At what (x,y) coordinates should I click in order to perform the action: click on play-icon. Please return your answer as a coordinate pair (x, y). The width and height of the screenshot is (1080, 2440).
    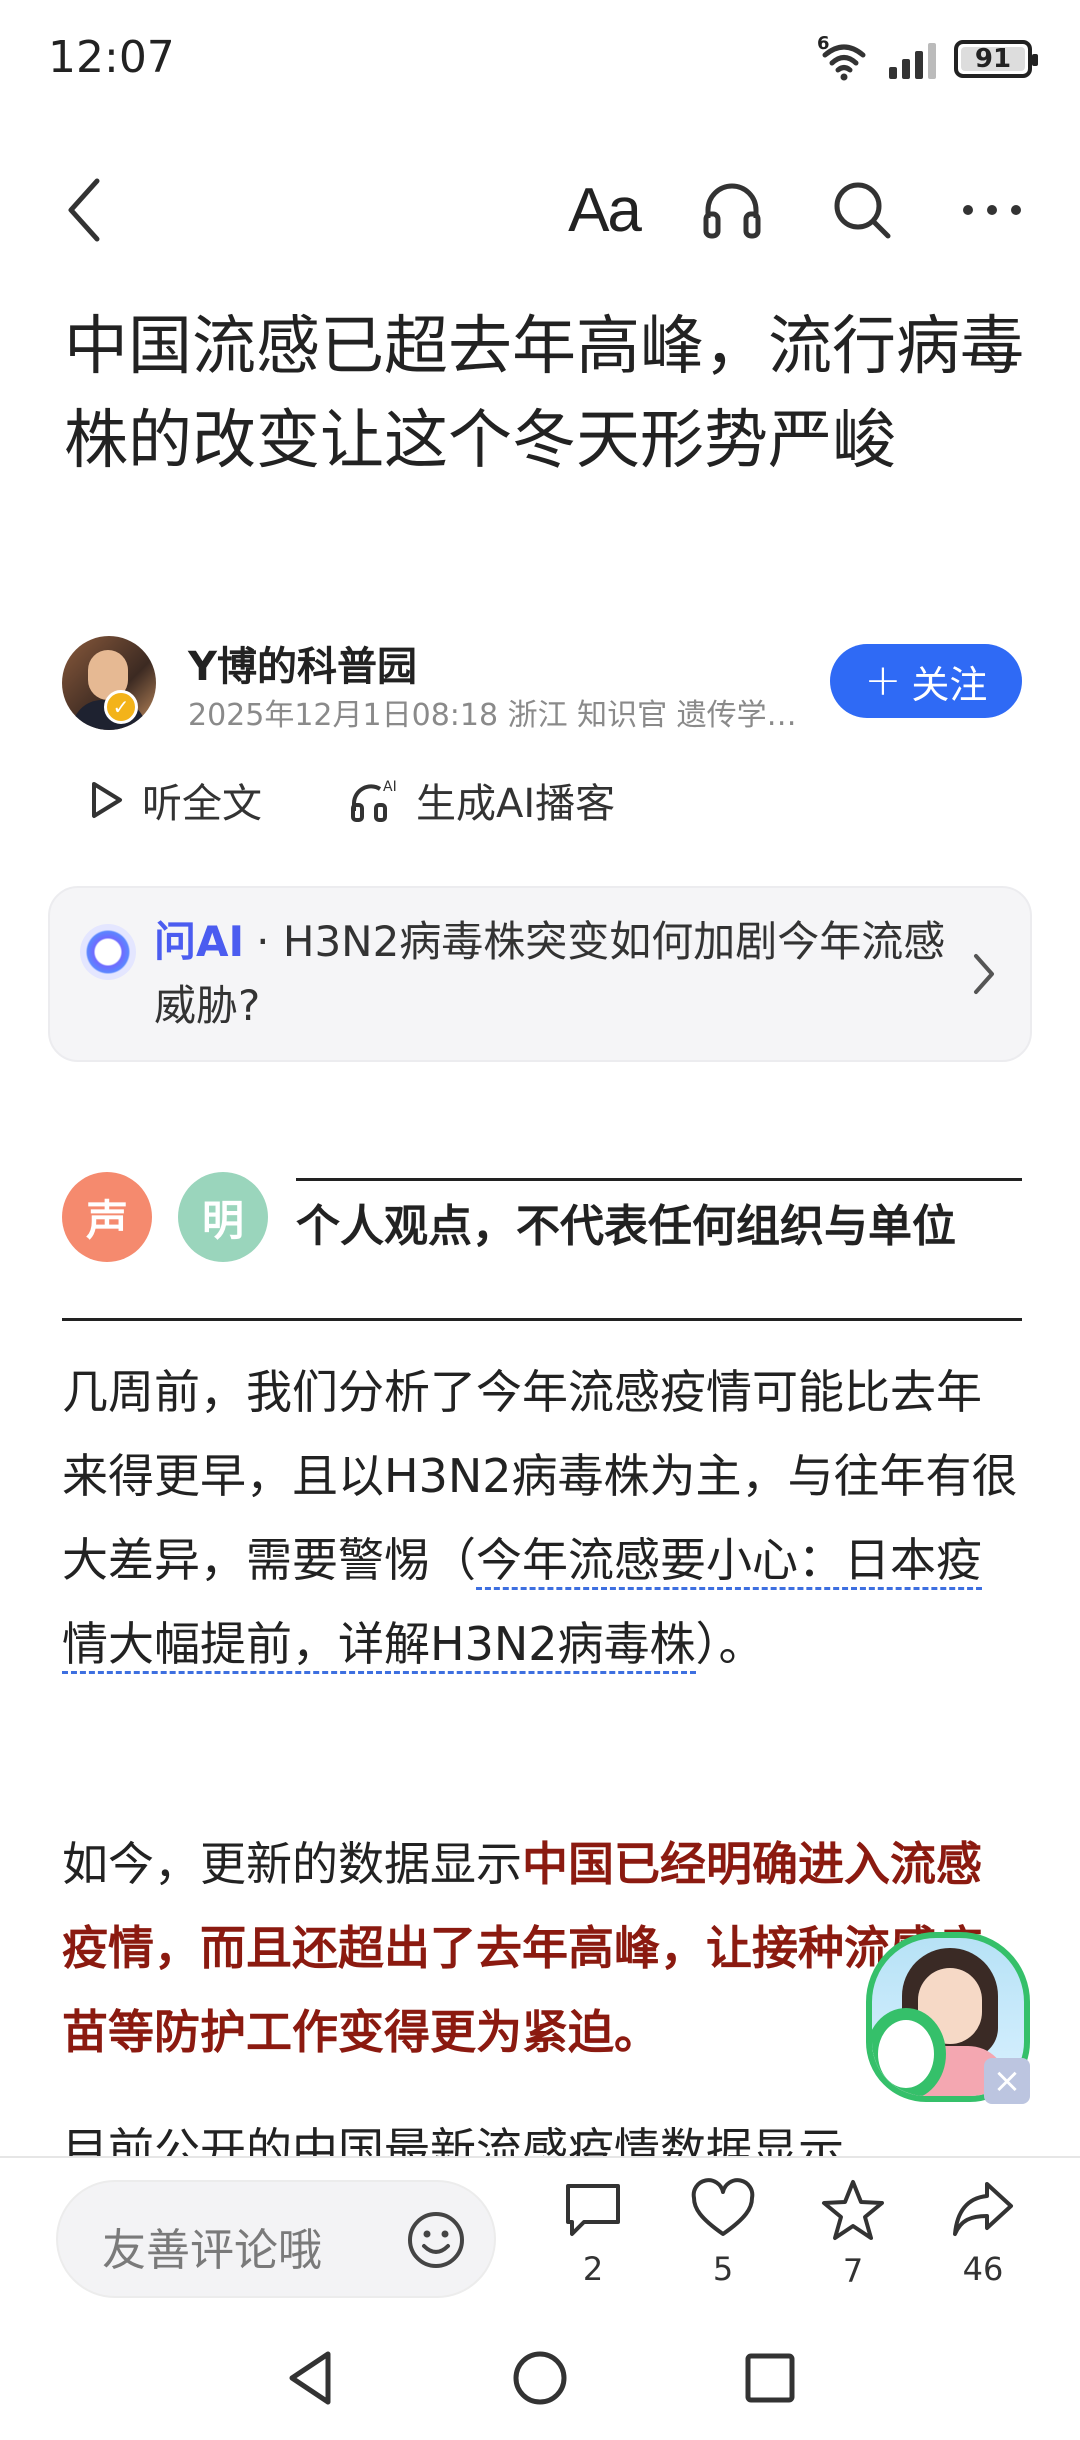
    Looking at the image, I should click on (107, 800).